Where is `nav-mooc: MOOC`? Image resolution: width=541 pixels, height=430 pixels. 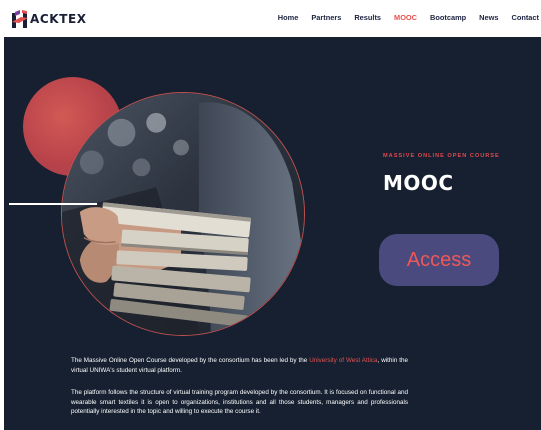 nav-mooc: MOOC is located at coordinates (405, 17).